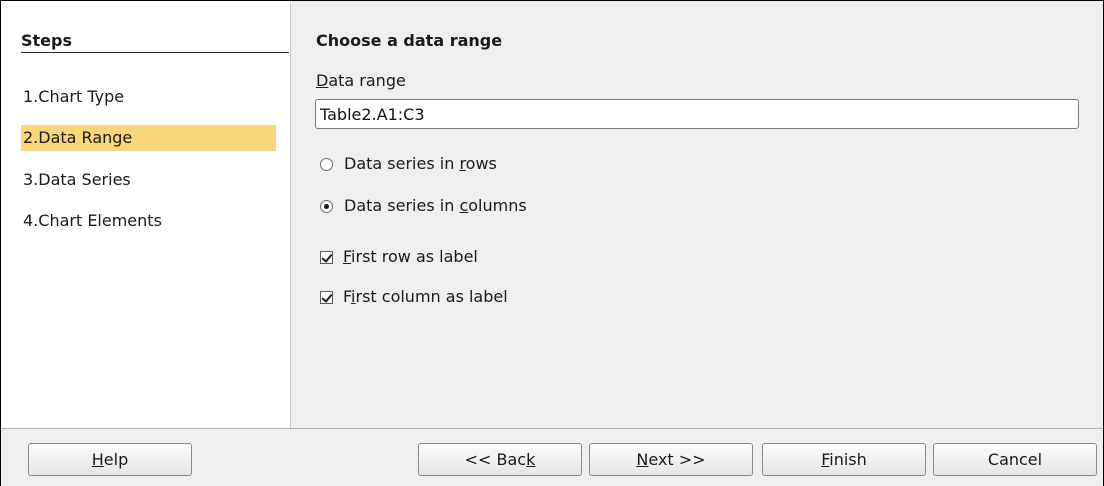 The height and width of the screenshot is (486, 1104). What do you see at coordinates (361, 80) in the screenshot?
I see `data-range-label: Data range` at bounding box center [361, 80].